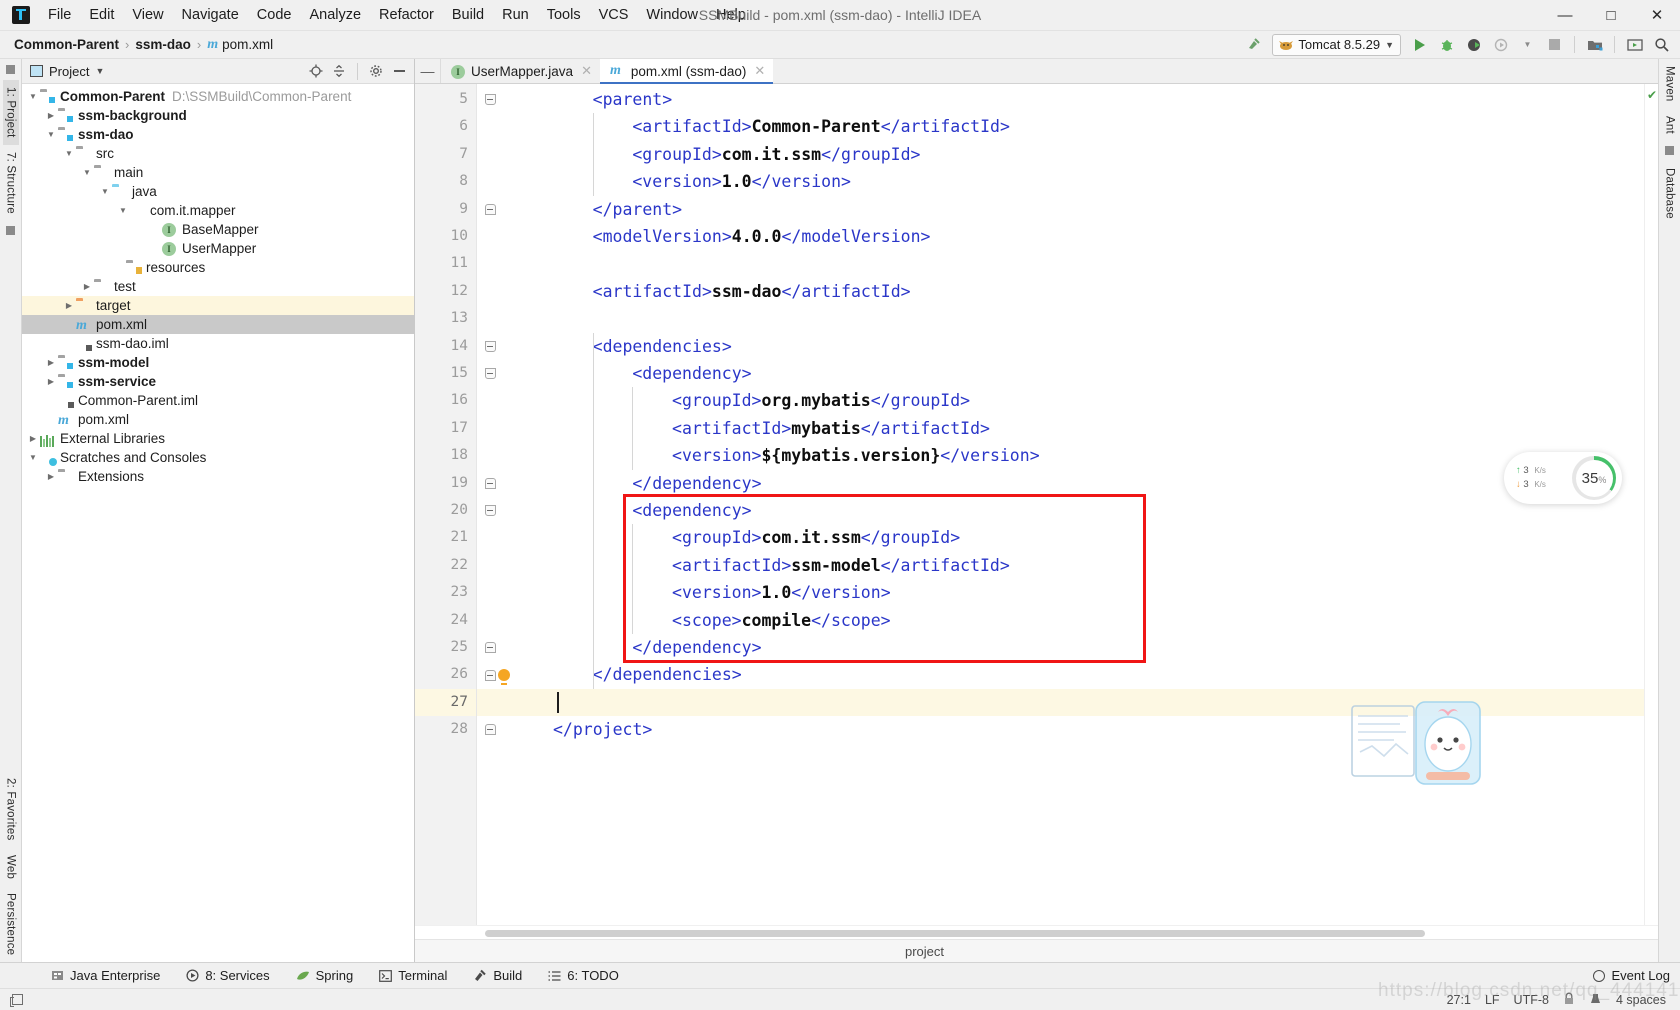 This screenshot has width=1680, height=1010. I want to click on editor-breadcrumb: project, so click(1036, 950).